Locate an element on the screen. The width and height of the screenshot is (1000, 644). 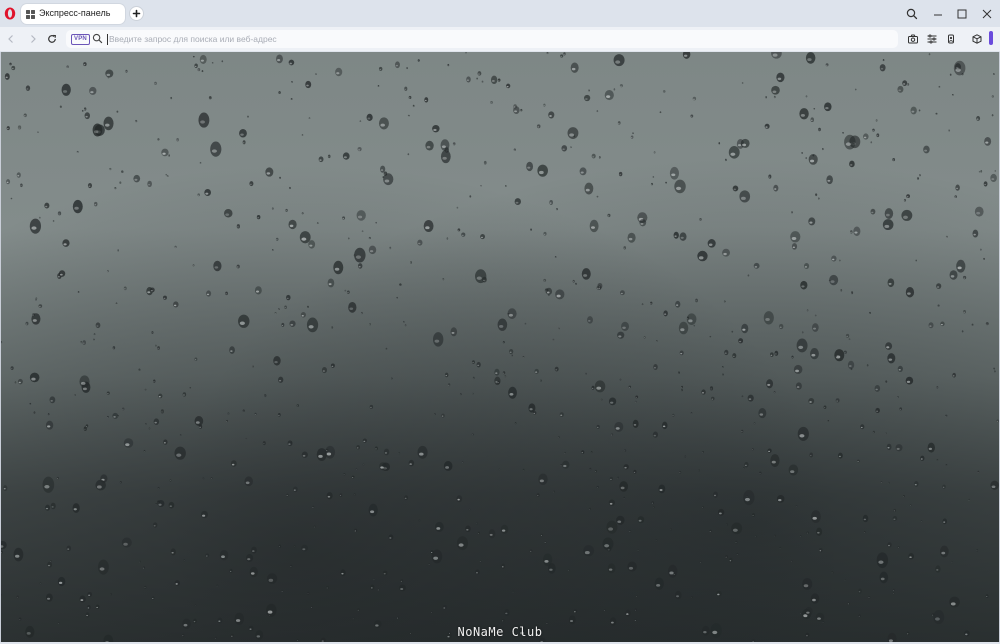
tab-strip: Экспресс-панель is located at coordinates (500, 13).